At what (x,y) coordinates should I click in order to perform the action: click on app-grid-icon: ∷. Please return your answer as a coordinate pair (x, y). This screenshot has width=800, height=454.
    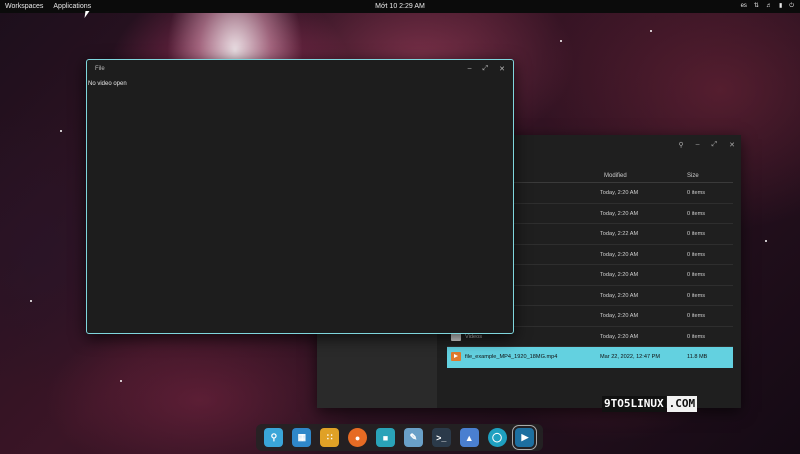
    Looking at the image, I should click on (330, 437).